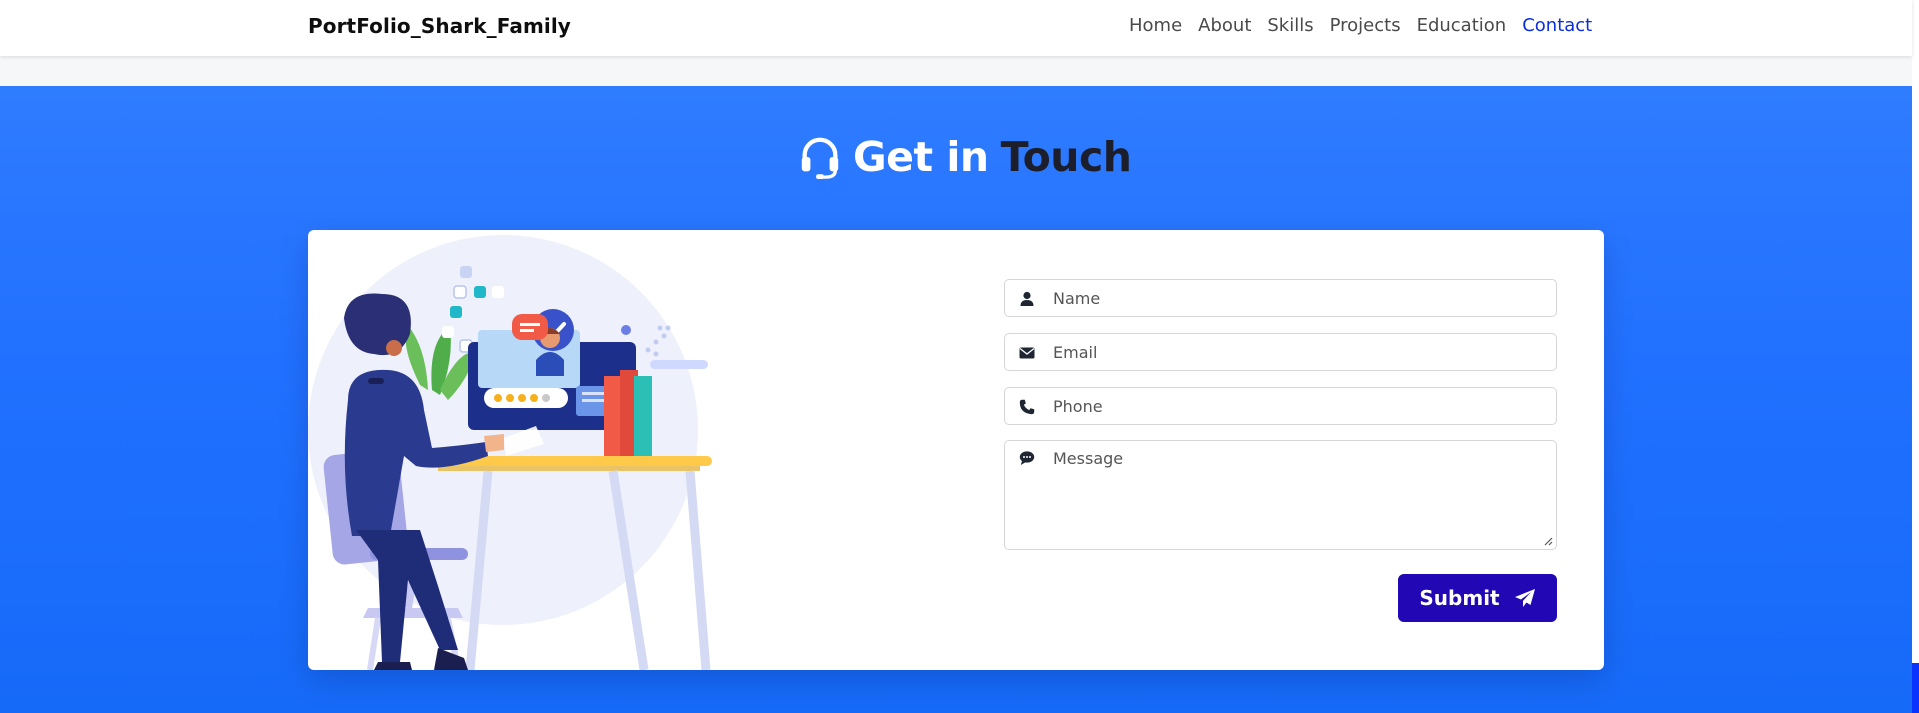  Describe the element at coordinates (921, 157) in the screenshot. I see `heading-title: Get in` at that location.